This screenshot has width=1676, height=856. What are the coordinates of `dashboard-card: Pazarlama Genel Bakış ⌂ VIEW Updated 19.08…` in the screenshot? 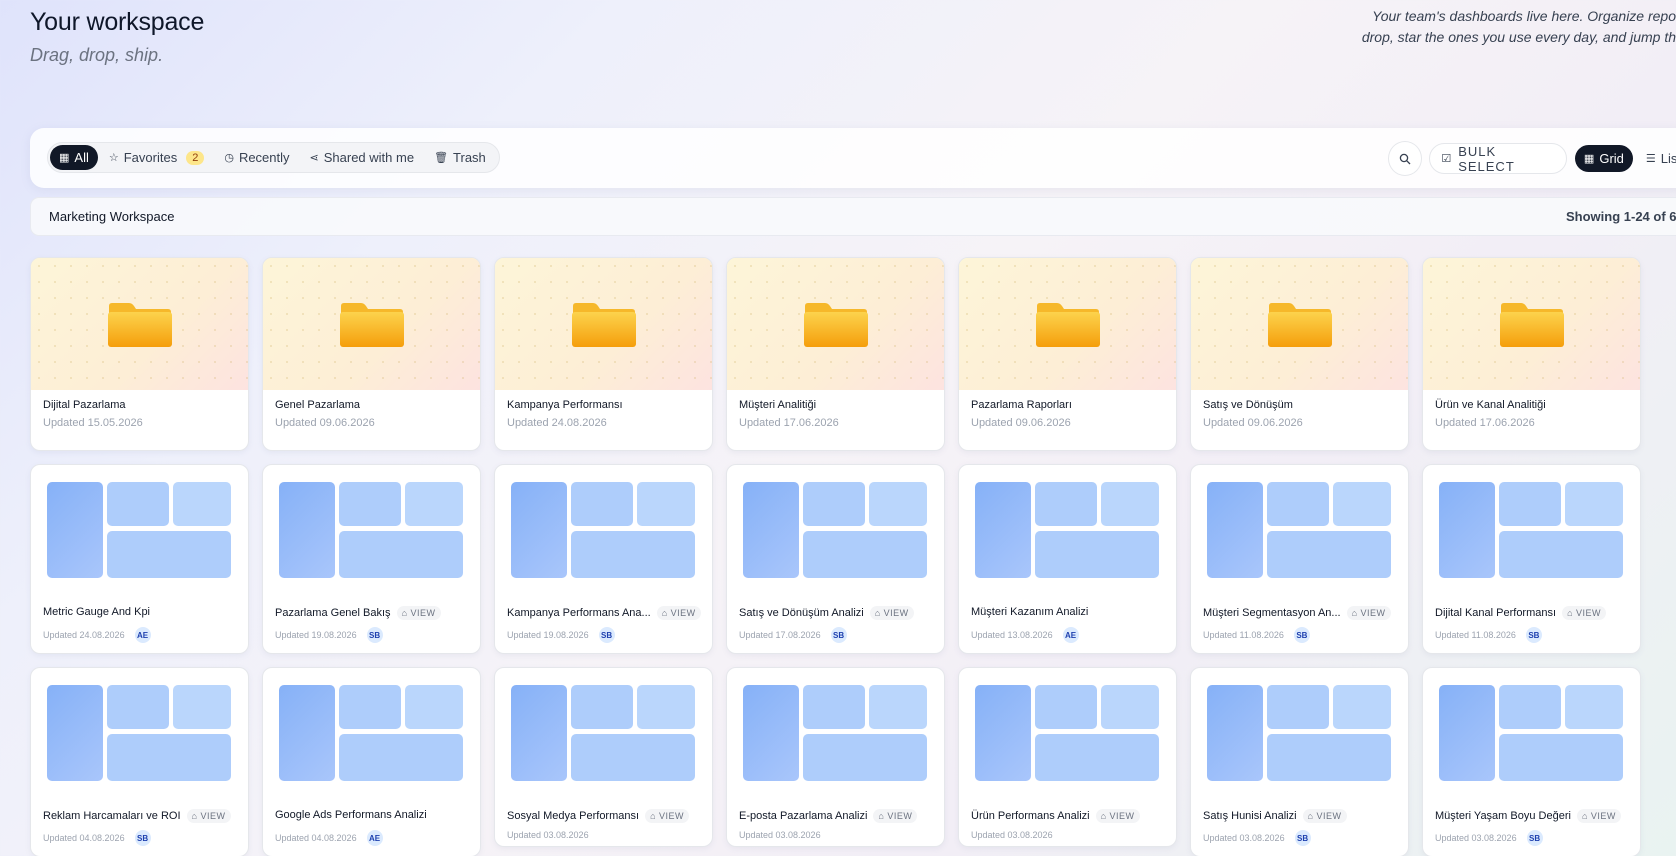 It's located at (371, 559).